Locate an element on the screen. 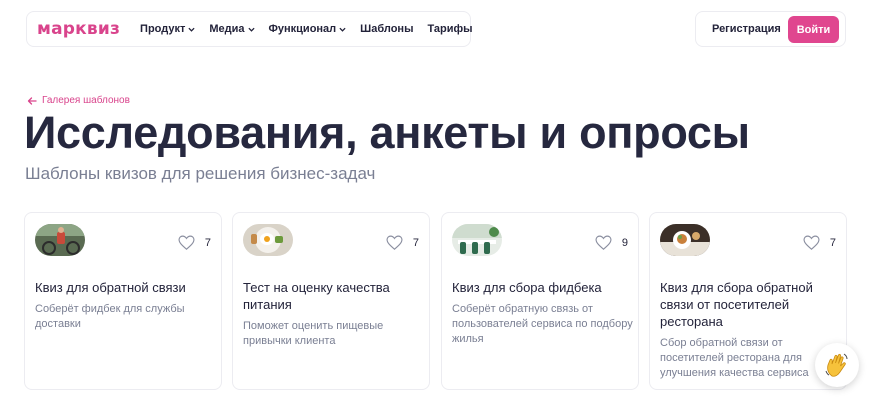  courier-photo is located at coordinates (60, 240).